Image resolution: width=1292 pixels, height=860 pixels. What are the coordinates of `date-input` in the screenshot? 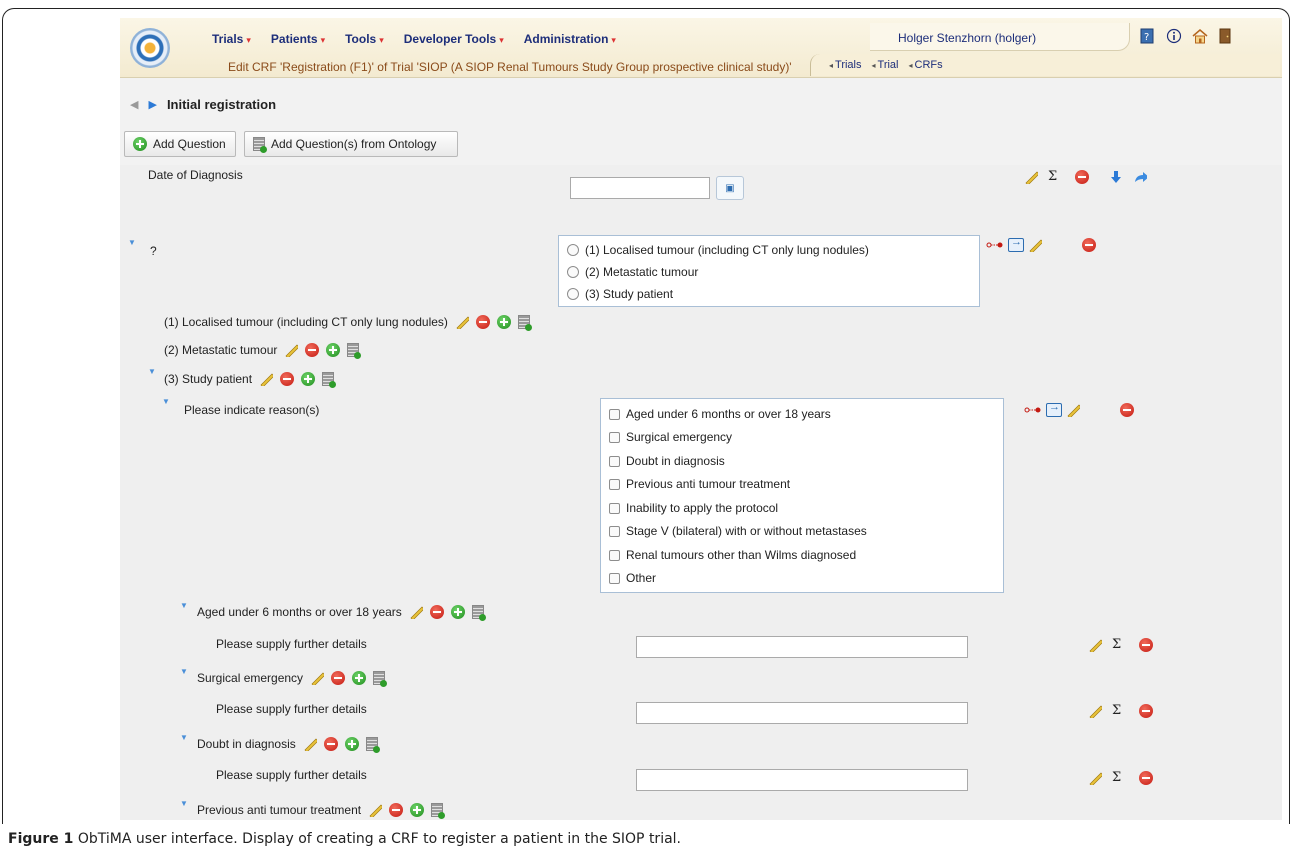 It's located at (640, 188).